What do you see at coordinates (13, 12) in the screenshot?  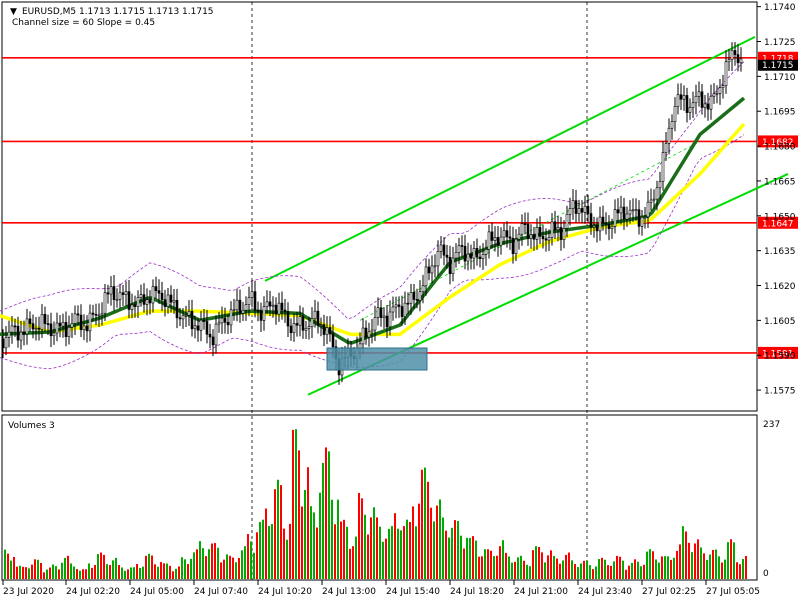 I see `symbol-header-arrow: ▼` at bounding box center [13, 12].